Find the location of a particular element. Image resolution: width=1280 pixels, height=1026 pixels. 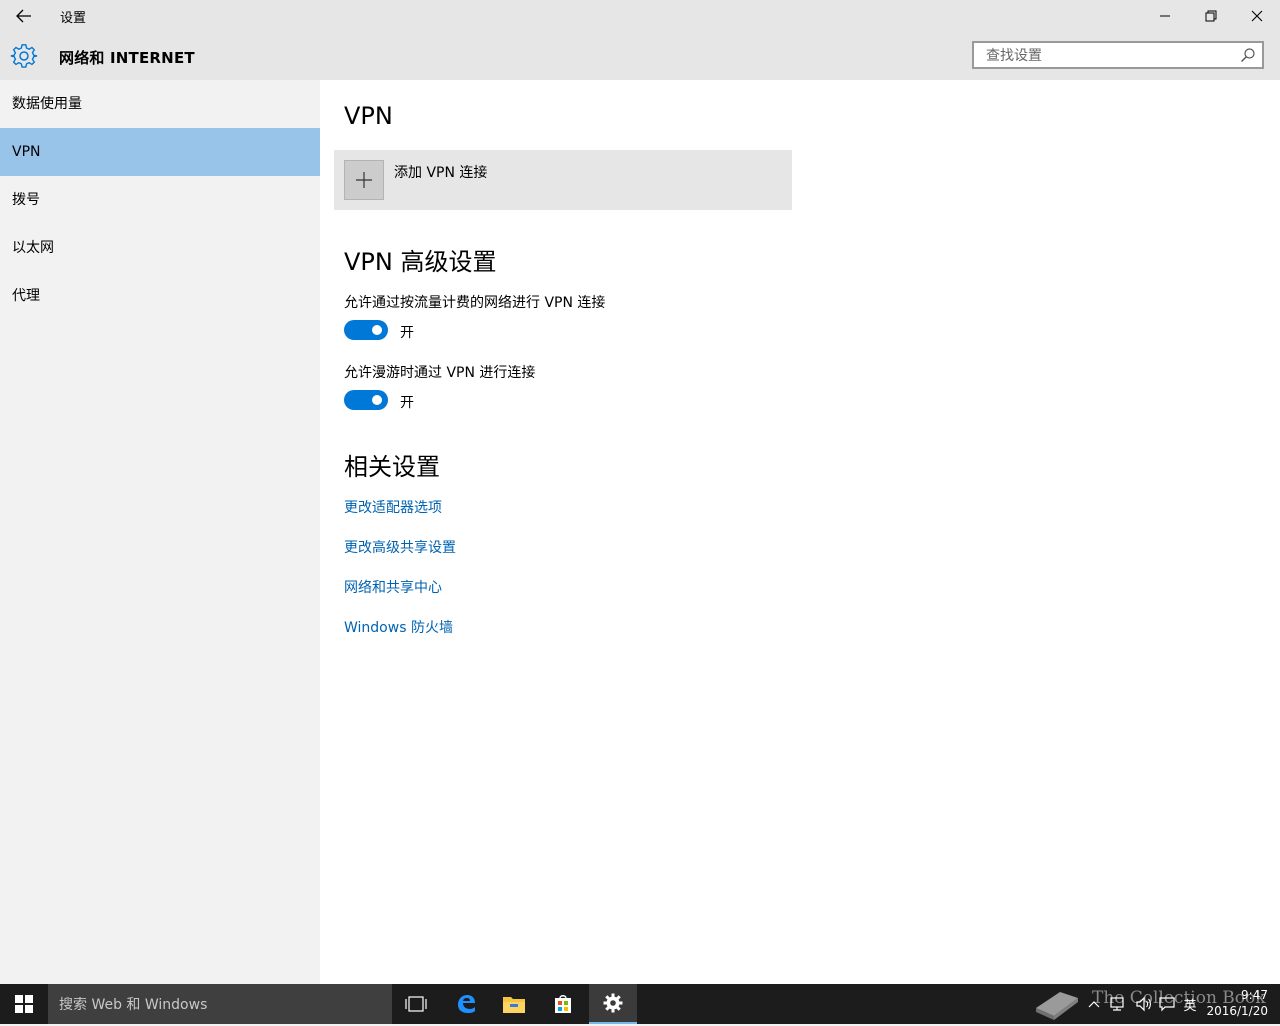

action-center-button is located at coordinates (1167, 1004).